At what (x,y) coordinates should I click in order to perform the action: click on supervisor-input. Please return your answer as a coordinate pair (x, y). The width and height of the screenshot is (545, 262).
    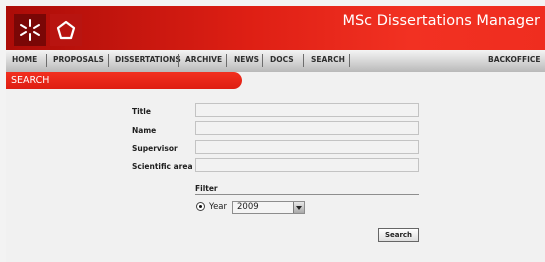
    Looking at the image, I should click on (307, 147).